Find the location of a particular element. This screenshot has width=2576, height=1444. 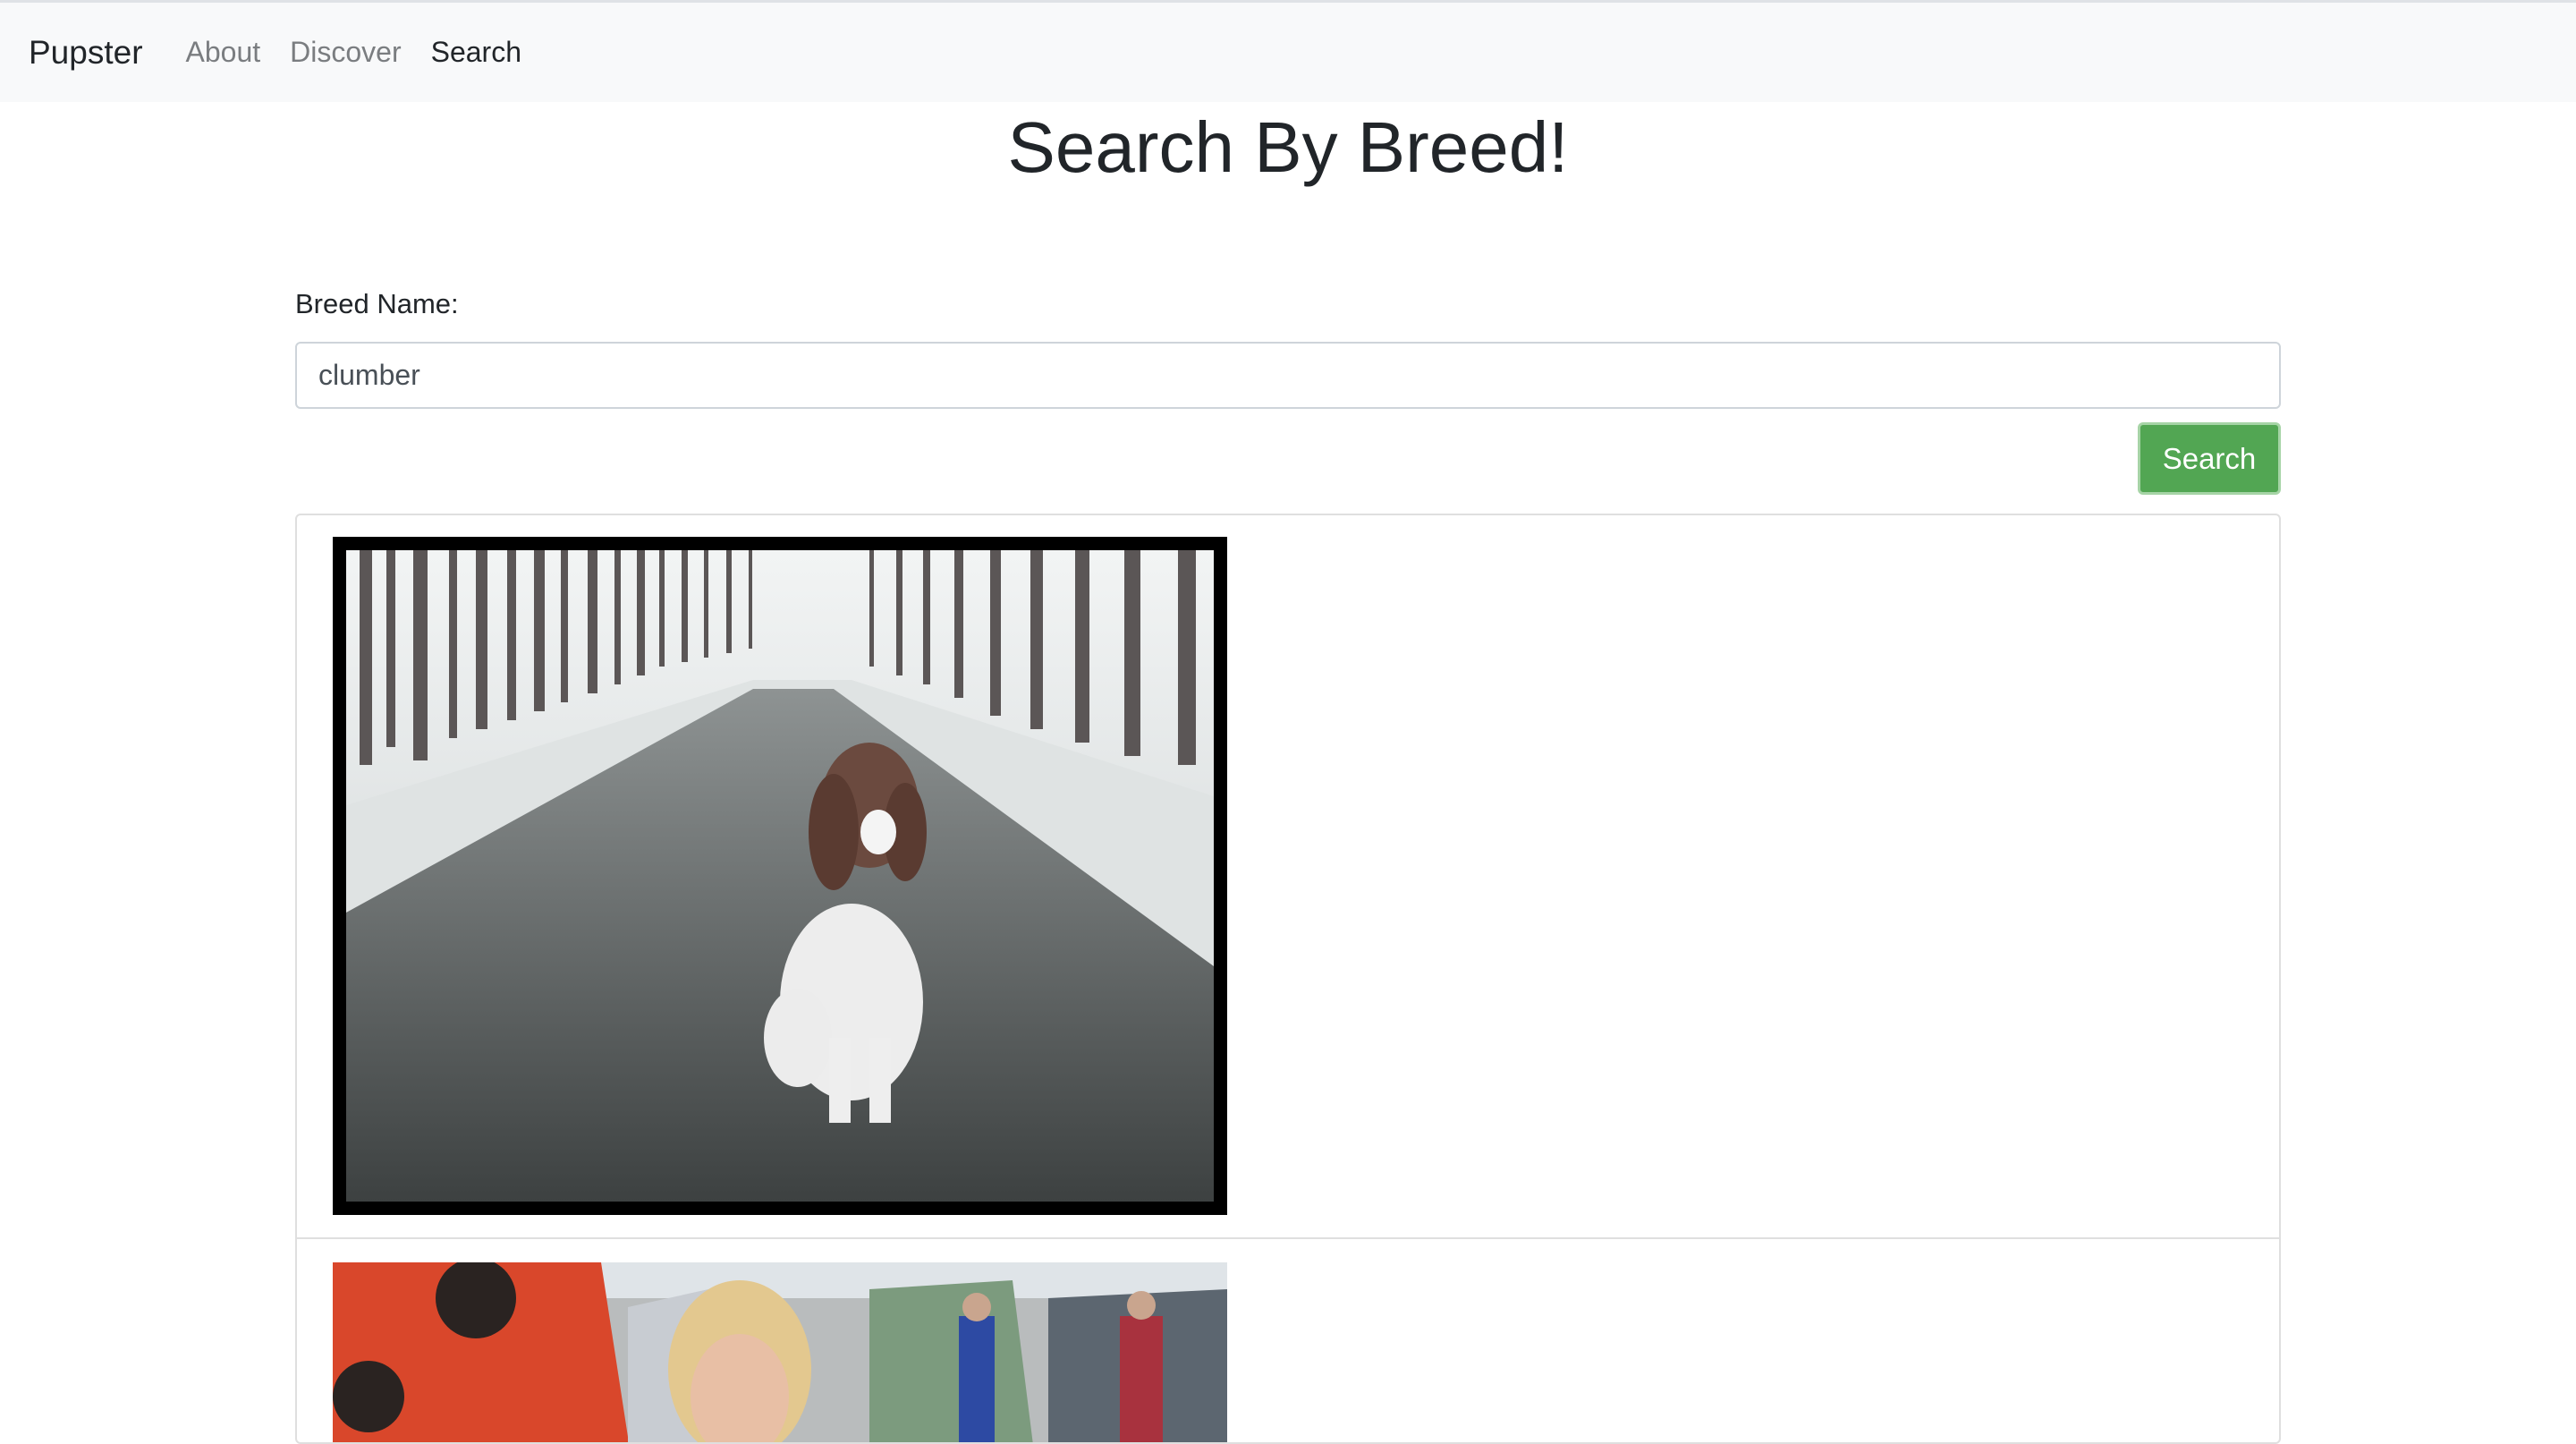

nav-link-discover: Discover is located at coordinates (345, 52).